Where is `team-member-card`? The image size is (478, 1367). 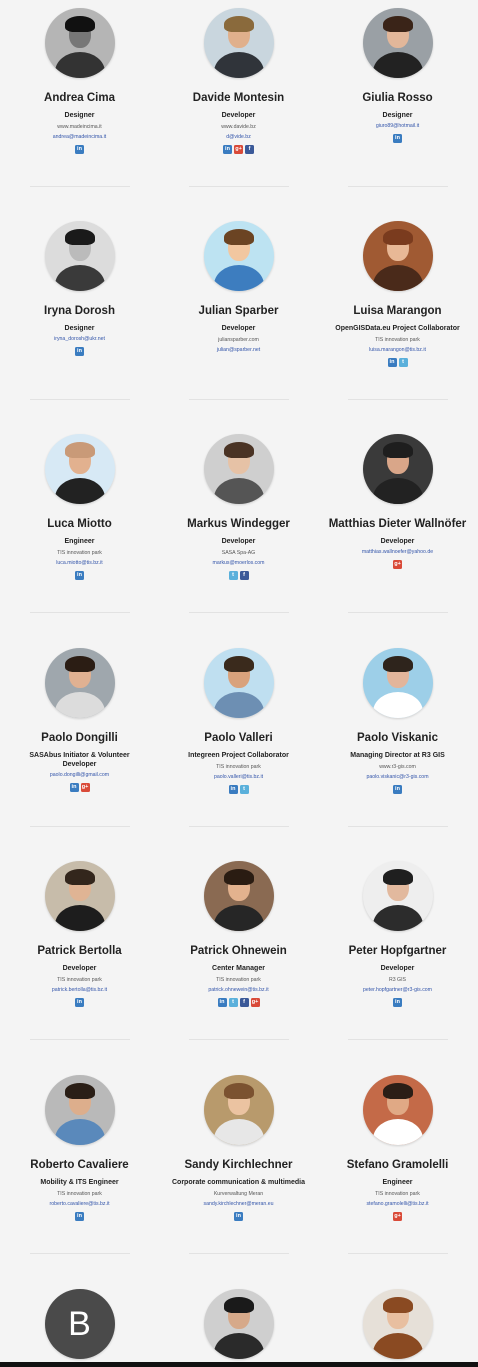 team-member-card is located at coordinates (238, 1324).